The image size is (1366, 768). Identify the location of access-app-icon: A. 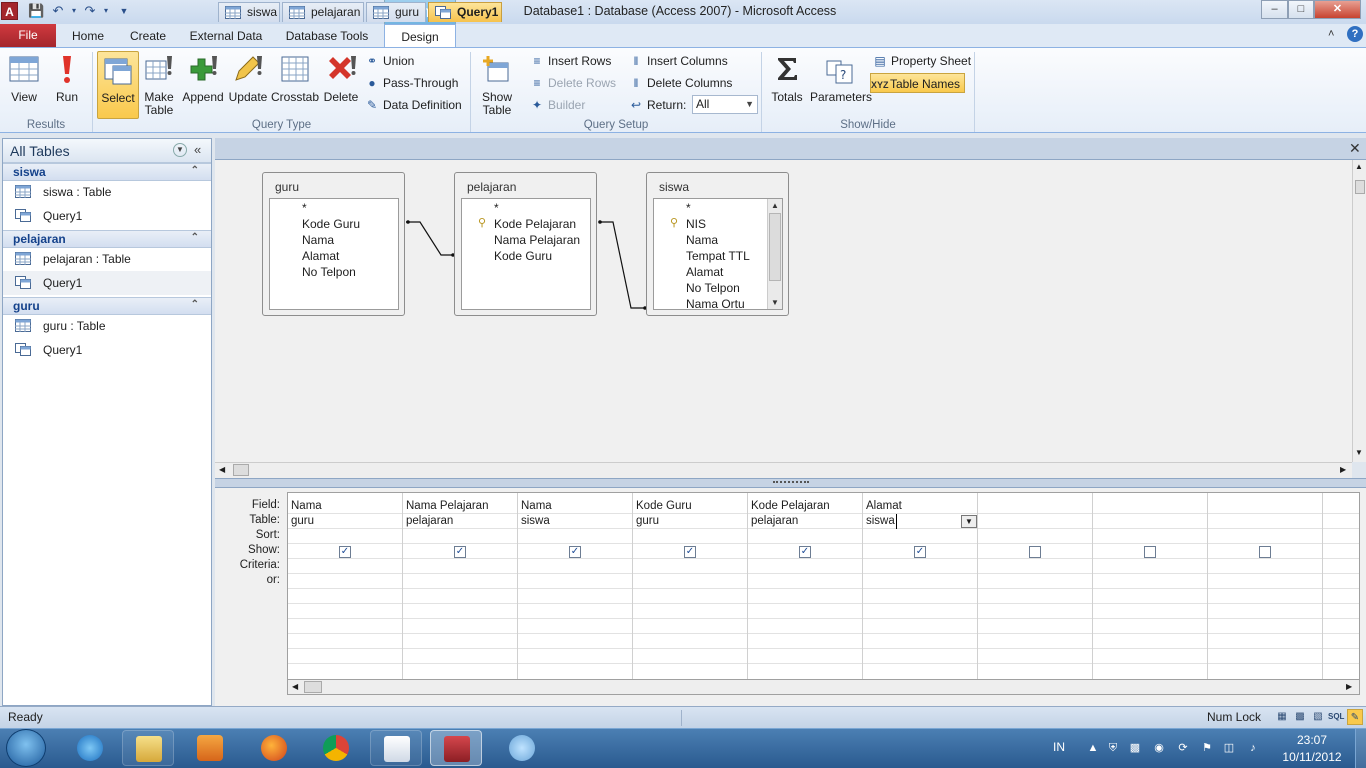
(9, 11).